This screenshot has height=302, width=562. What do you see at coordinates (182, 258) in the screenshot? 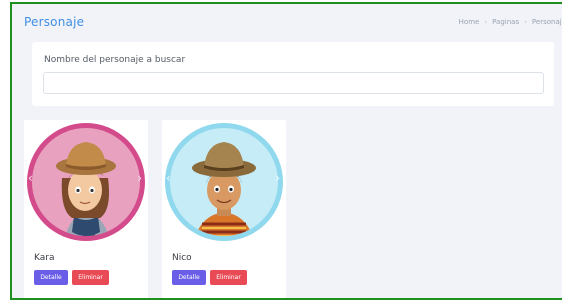
I see `character-name: Nico` at bounding box center [182, 258].